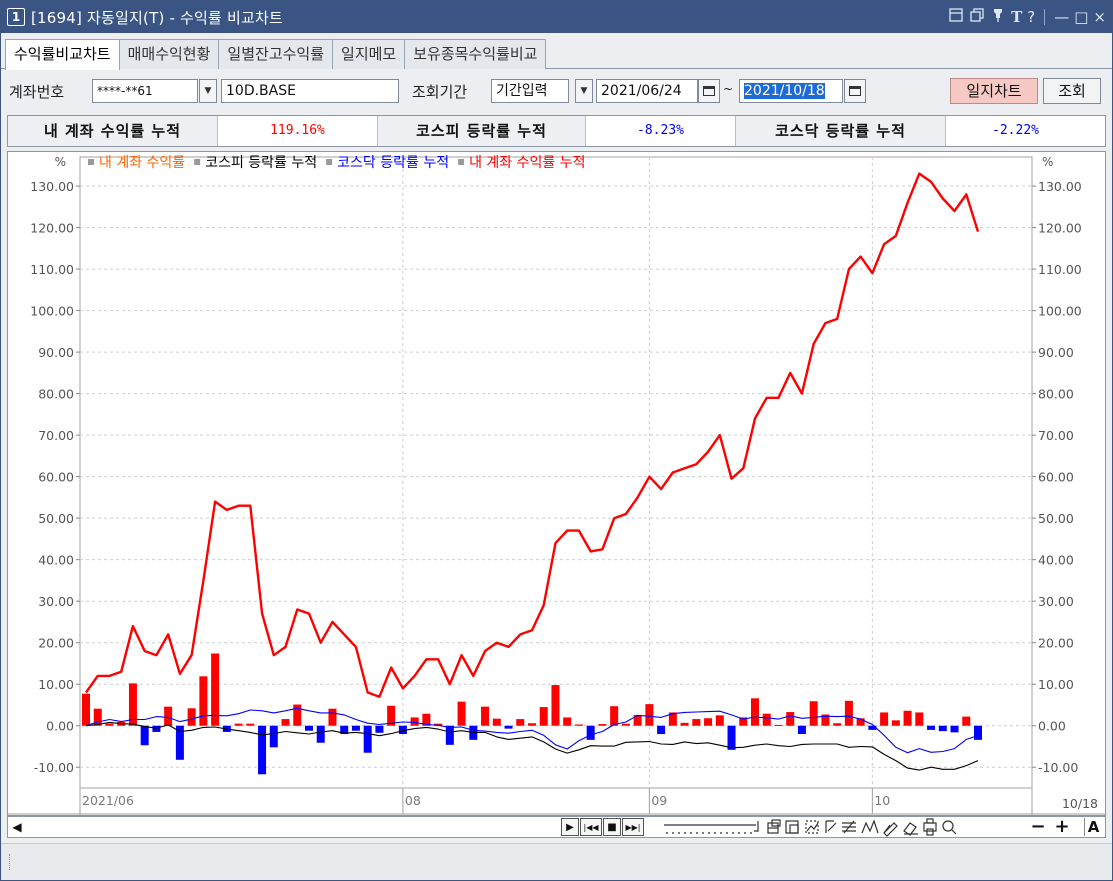  I want to click on first-icon: |◀◀, so click(591, 827).